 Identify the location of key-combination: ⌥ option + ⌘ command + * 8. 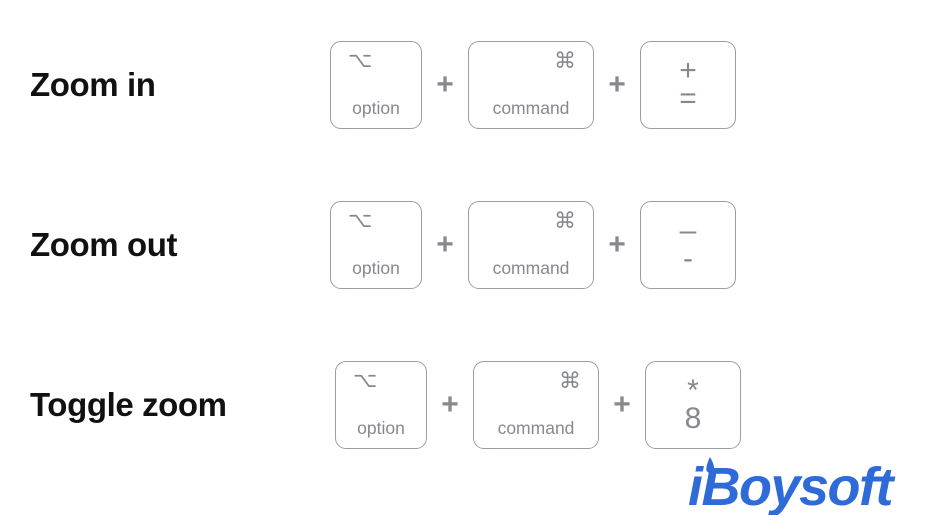
(538, 405).